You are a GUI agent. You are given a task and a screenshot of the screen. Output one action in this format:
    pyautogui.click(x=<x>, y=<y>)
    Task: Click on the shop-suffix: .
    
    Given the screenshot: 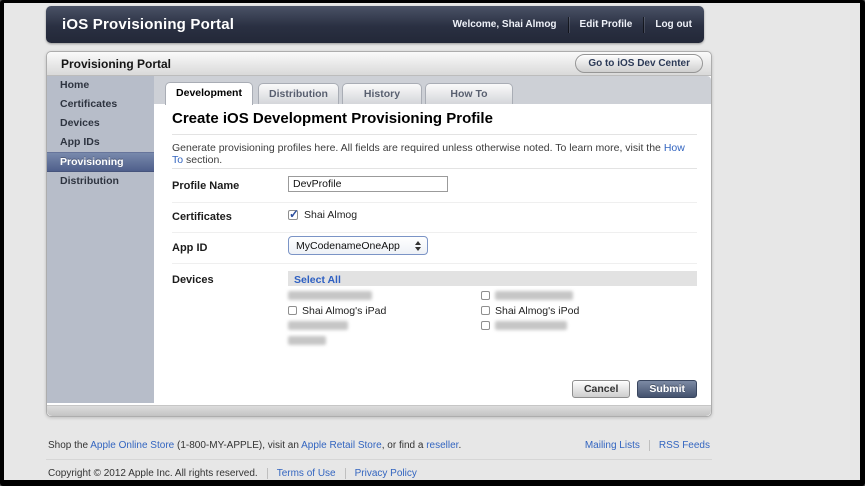 What is the action you would take?
    pyautogui.click(x=460, y=445)
    